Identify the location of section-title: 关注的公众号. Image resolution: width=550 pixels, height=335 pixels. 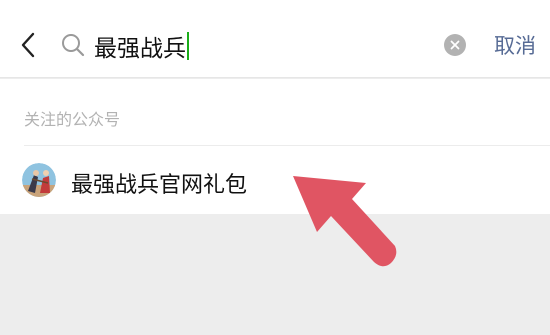
(72, 119).